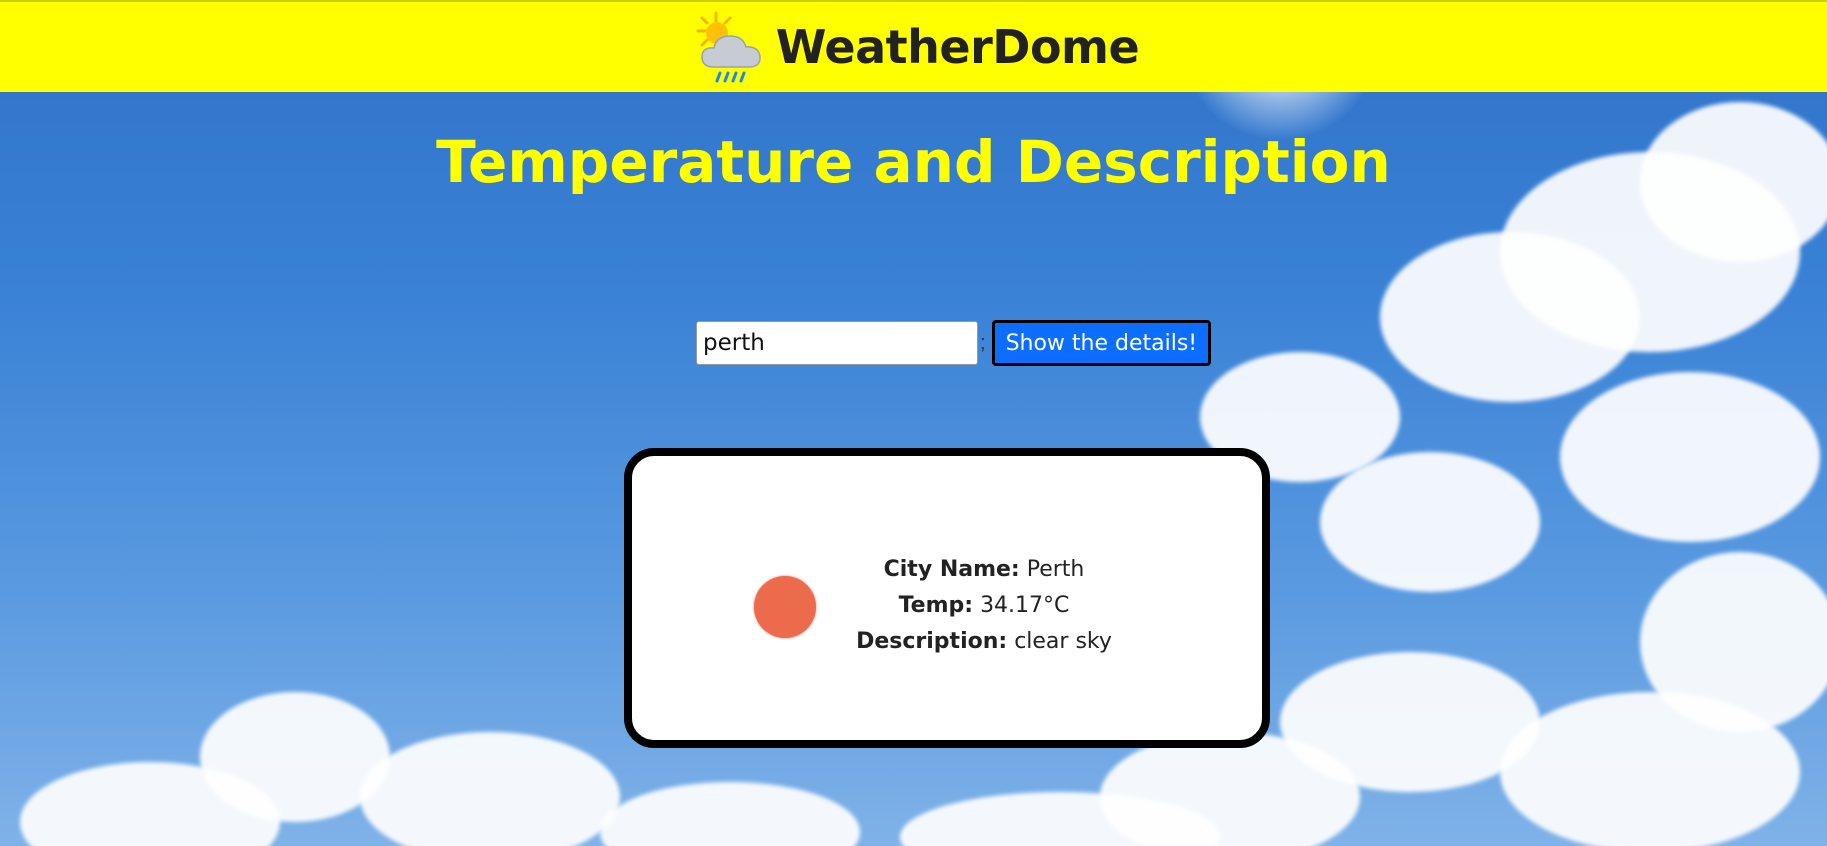 Image resolution: width=1827 pixels, height=846 pixels. What do you see at coordinates (837, 343) in the screenshot?
I see `city-search-input` at bounding box center [837, 343].